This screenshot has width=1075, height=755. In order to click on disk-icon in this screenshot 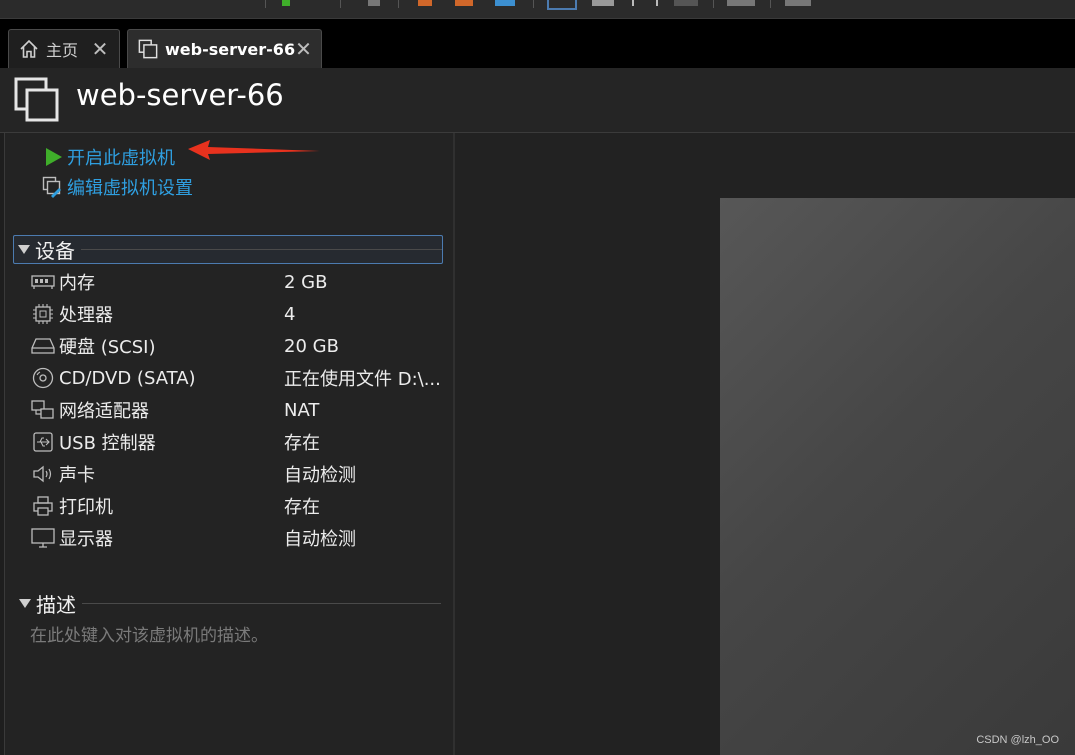, I will do `click(43, 346)`.